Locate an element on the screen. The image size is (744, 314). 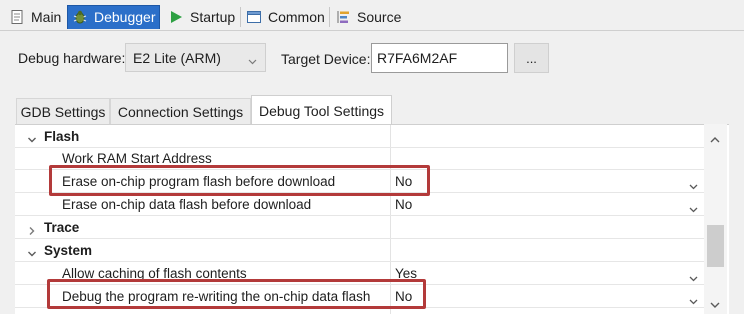
debug-hardware-label: Debug hardware: is located at coordinates (72, 58).